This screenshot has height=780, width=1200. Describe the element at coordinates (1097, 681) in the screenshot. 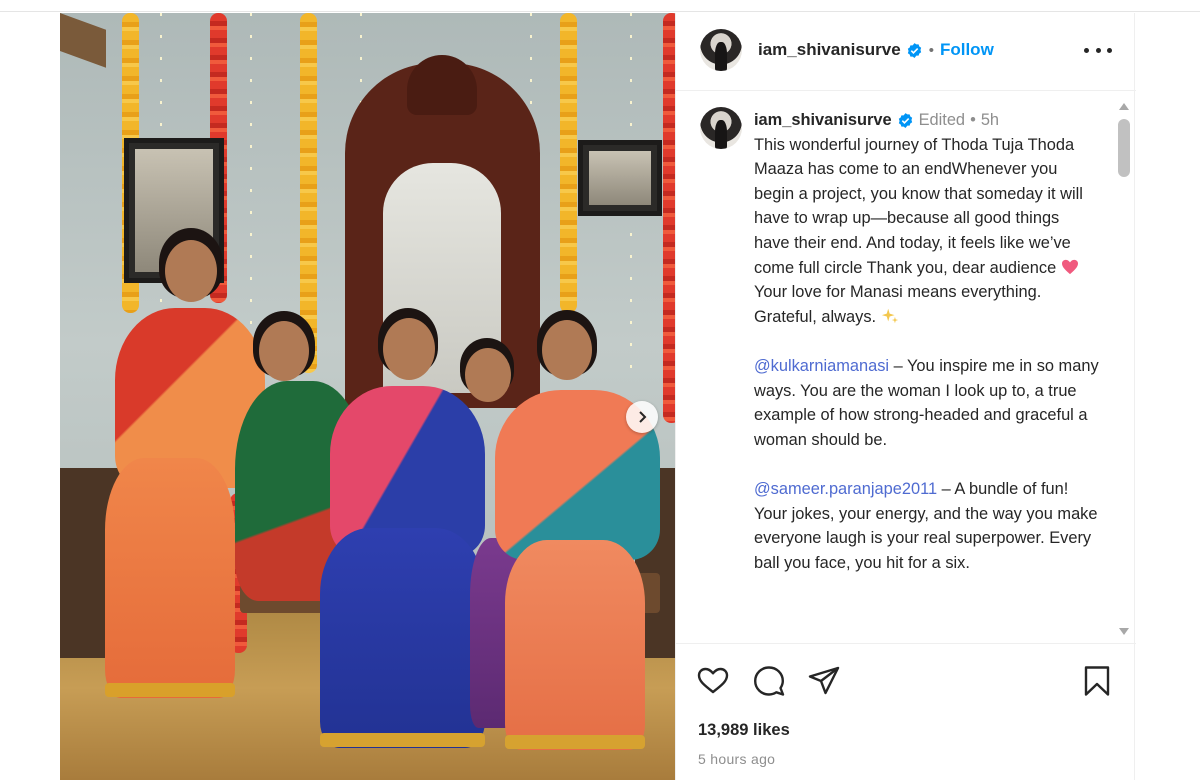

I see `bookmark-icon` at that location.